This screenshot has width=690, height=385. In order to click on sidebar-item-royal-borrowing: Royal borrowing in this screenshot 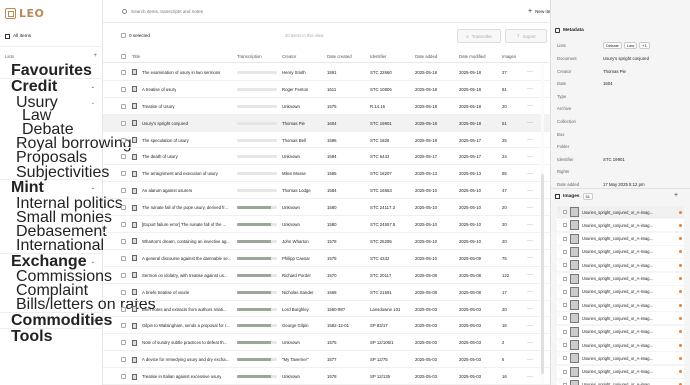, I will do `click(66, 143)`.